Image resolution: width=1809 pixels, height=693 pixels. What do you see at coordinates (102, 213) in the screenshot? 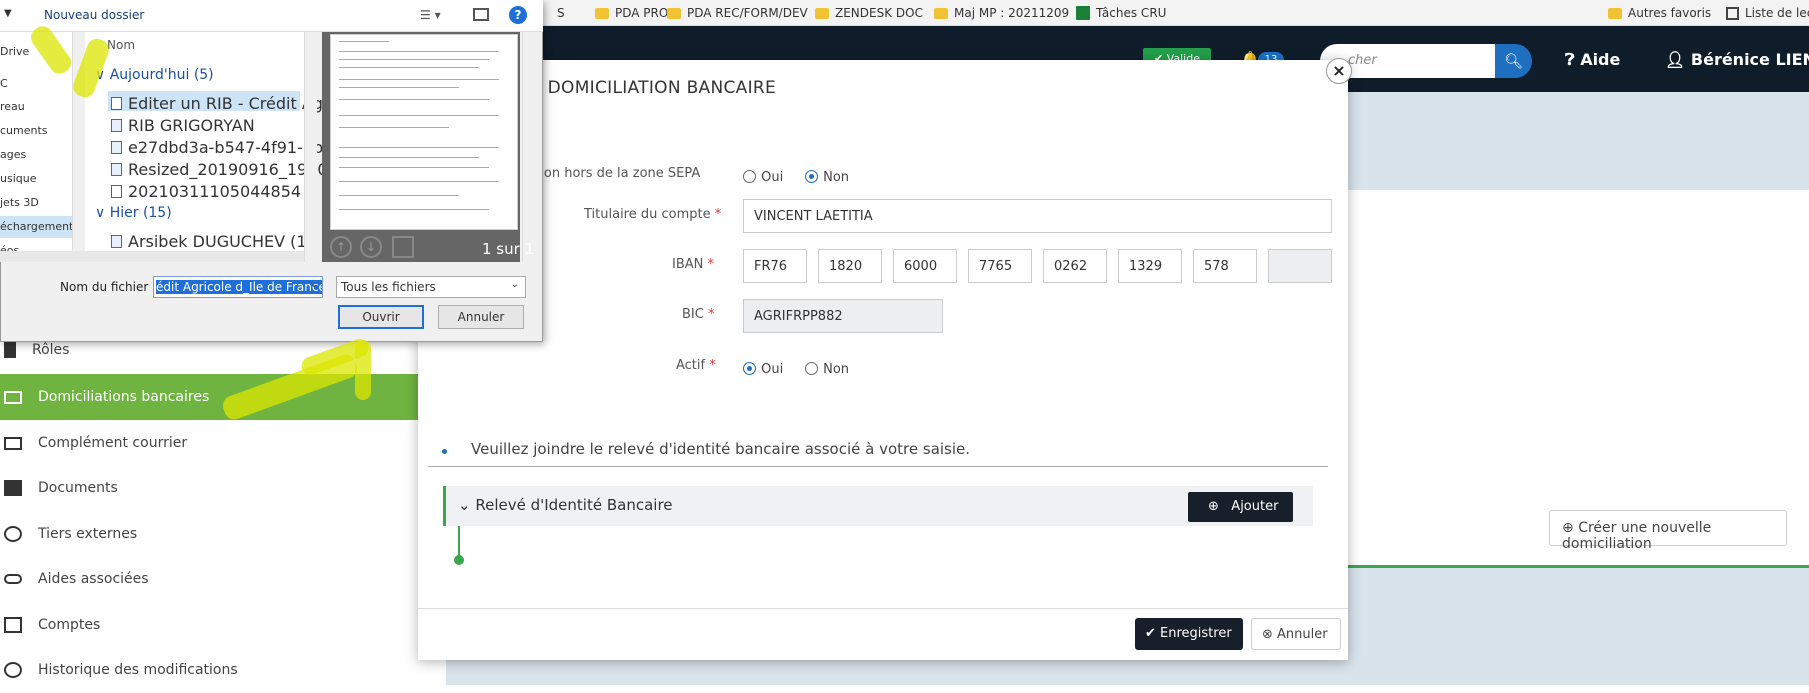
I see `chevron-down-icon: ∨` at bounding box center [102, 213].